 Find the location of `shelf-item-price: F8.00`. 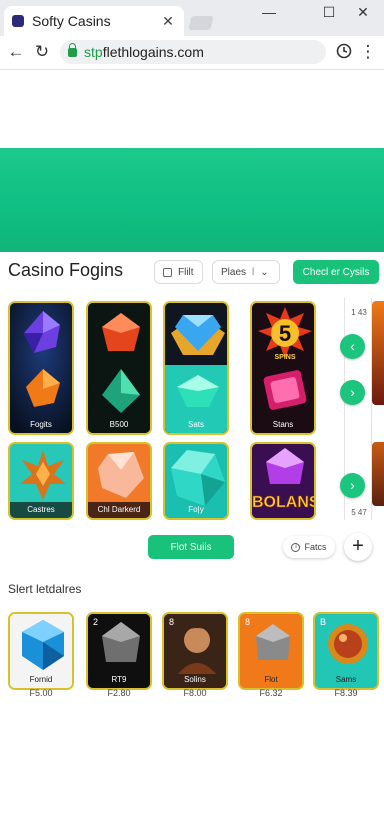

shelf-item-price: F8.00 is located at coordinates (195, 693).